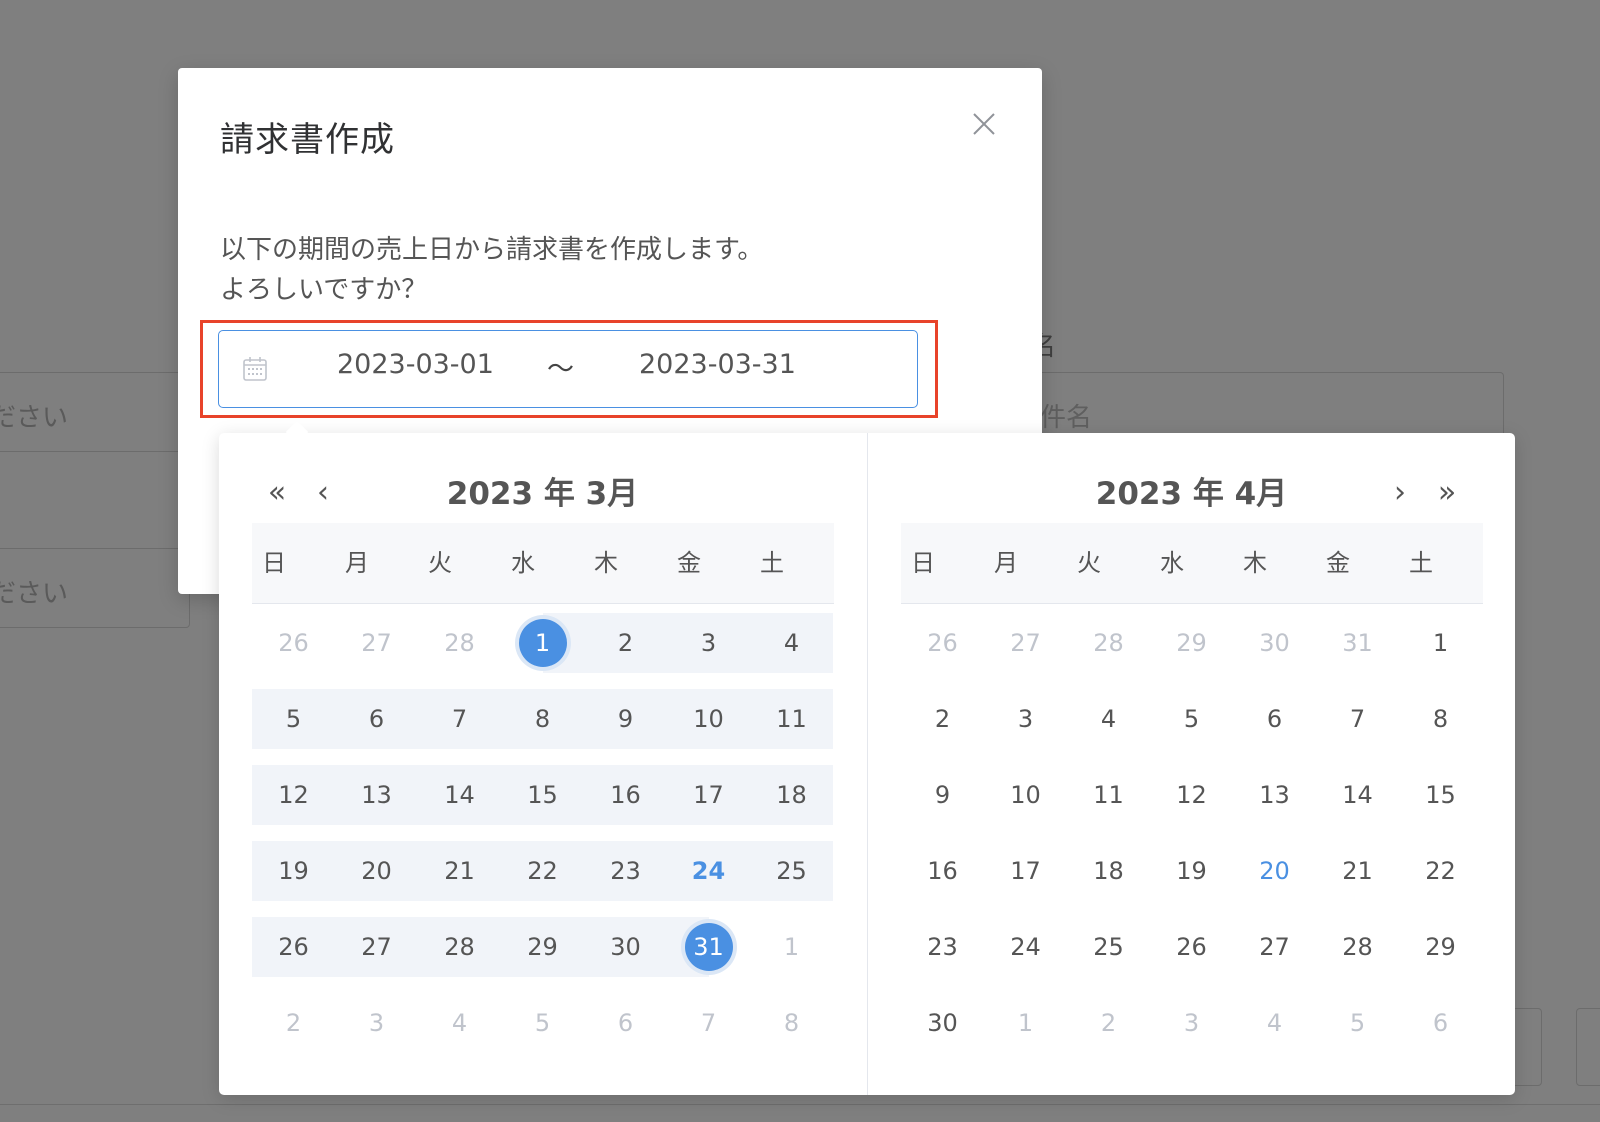  I want to click on weekday-header-right: 日月火水木金土, so click(1192, 563).